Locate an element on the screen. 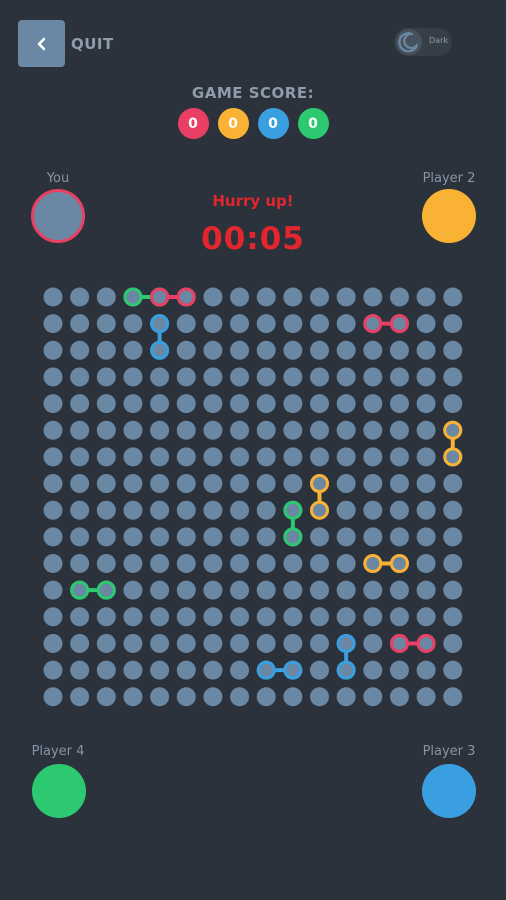 The image size is (506, 900). back-button is located at coordinates (41, 43).